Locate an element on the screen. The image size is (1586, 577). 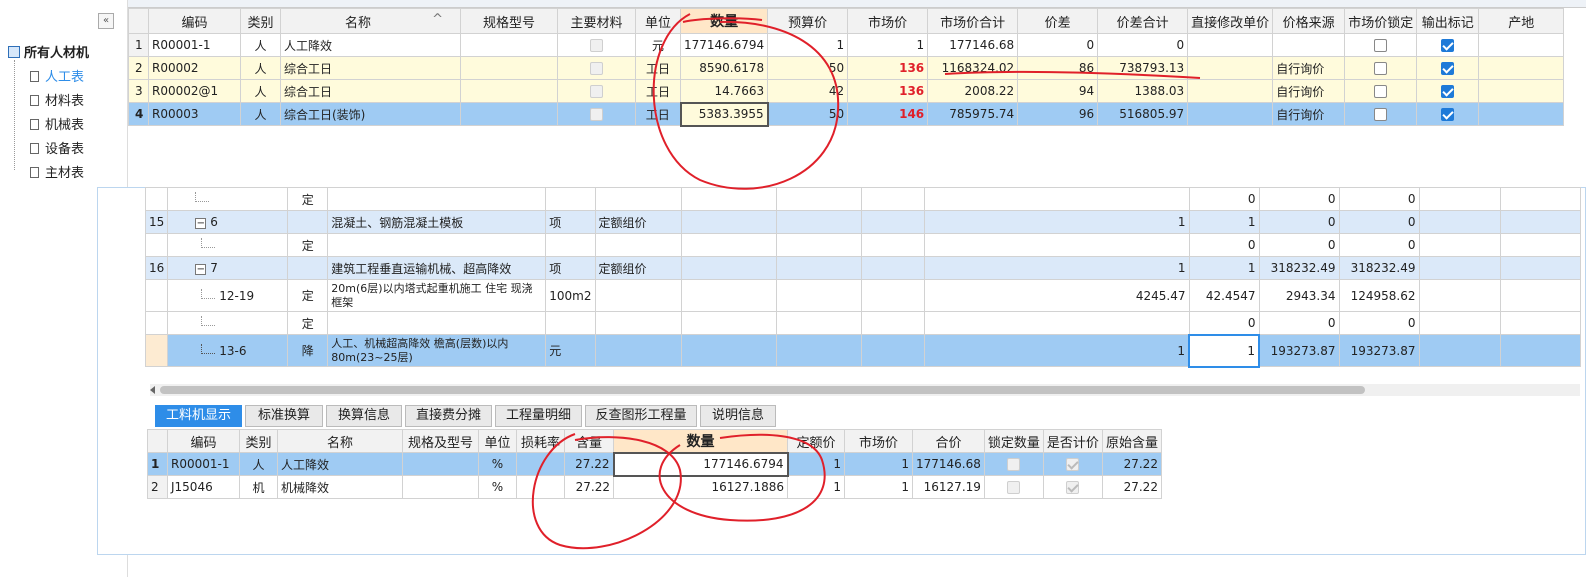
tab-reverse-graphic-quantity: 反查图形工程量 is located at coordinates (641, 416).